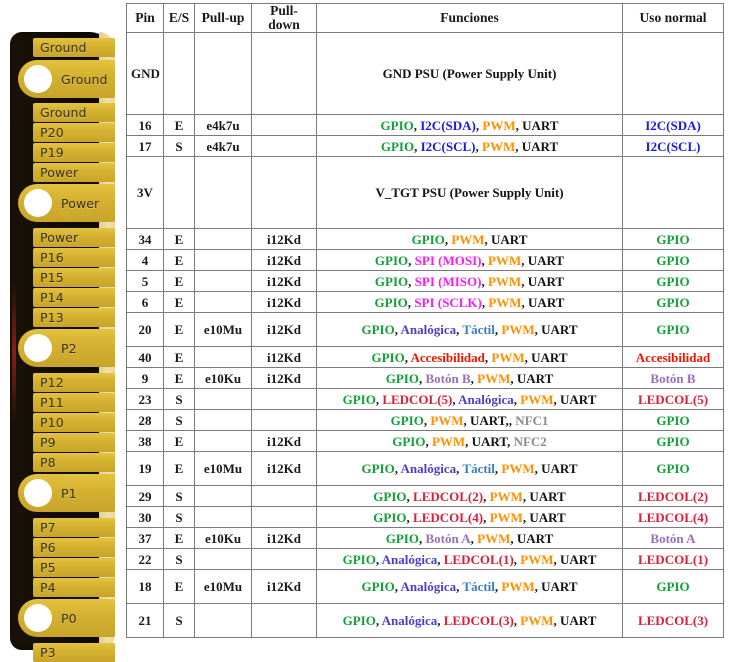 This screenshot has height=662, width=730. What do you see at coordinates (66, 348) in the screenshot?
I see `board-pad-p2: P2` at bounding box center [66, 348].